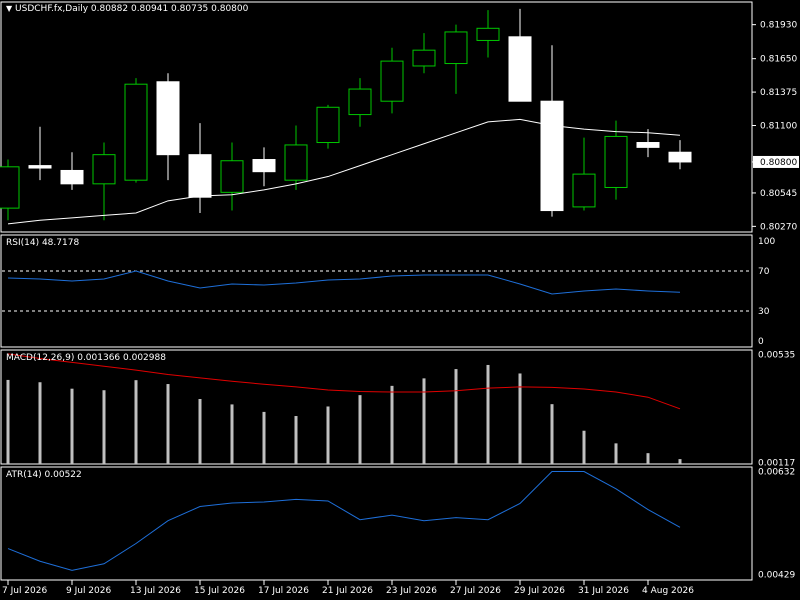  What do you see at coordinates (766, 242) in the screenshot?
I see `rsi-tick-label: 100` at bounding box center [766, 242].